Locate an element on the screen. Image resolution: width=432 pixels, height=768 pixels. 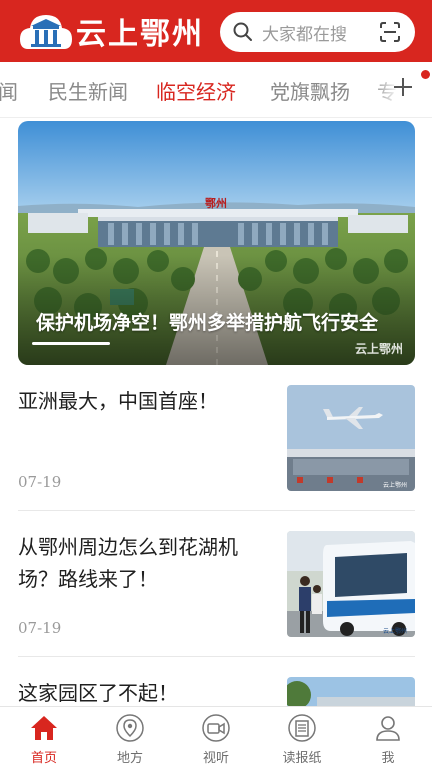
video-camera-icon is located at coordinates (216, 728).